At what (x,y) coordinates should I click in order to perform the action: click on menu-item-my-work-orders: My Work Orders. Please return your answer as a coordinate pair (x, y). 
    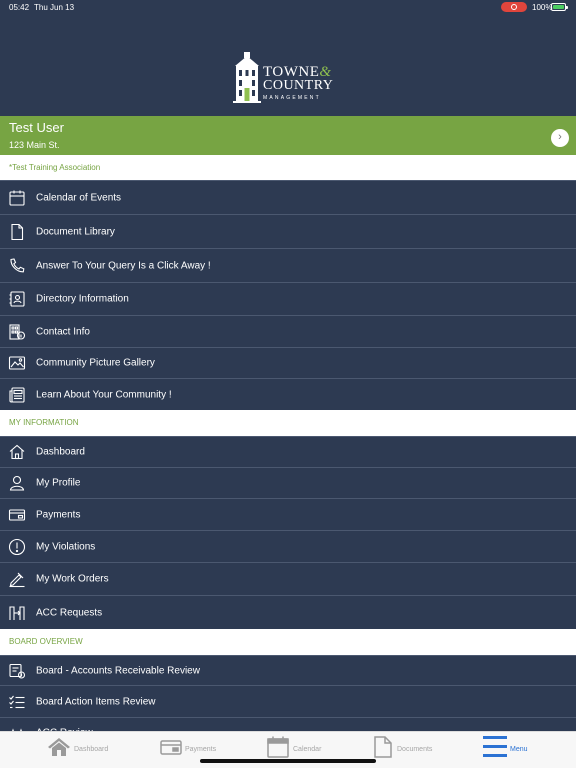
    Looking at the image, I should click on (288, 578).